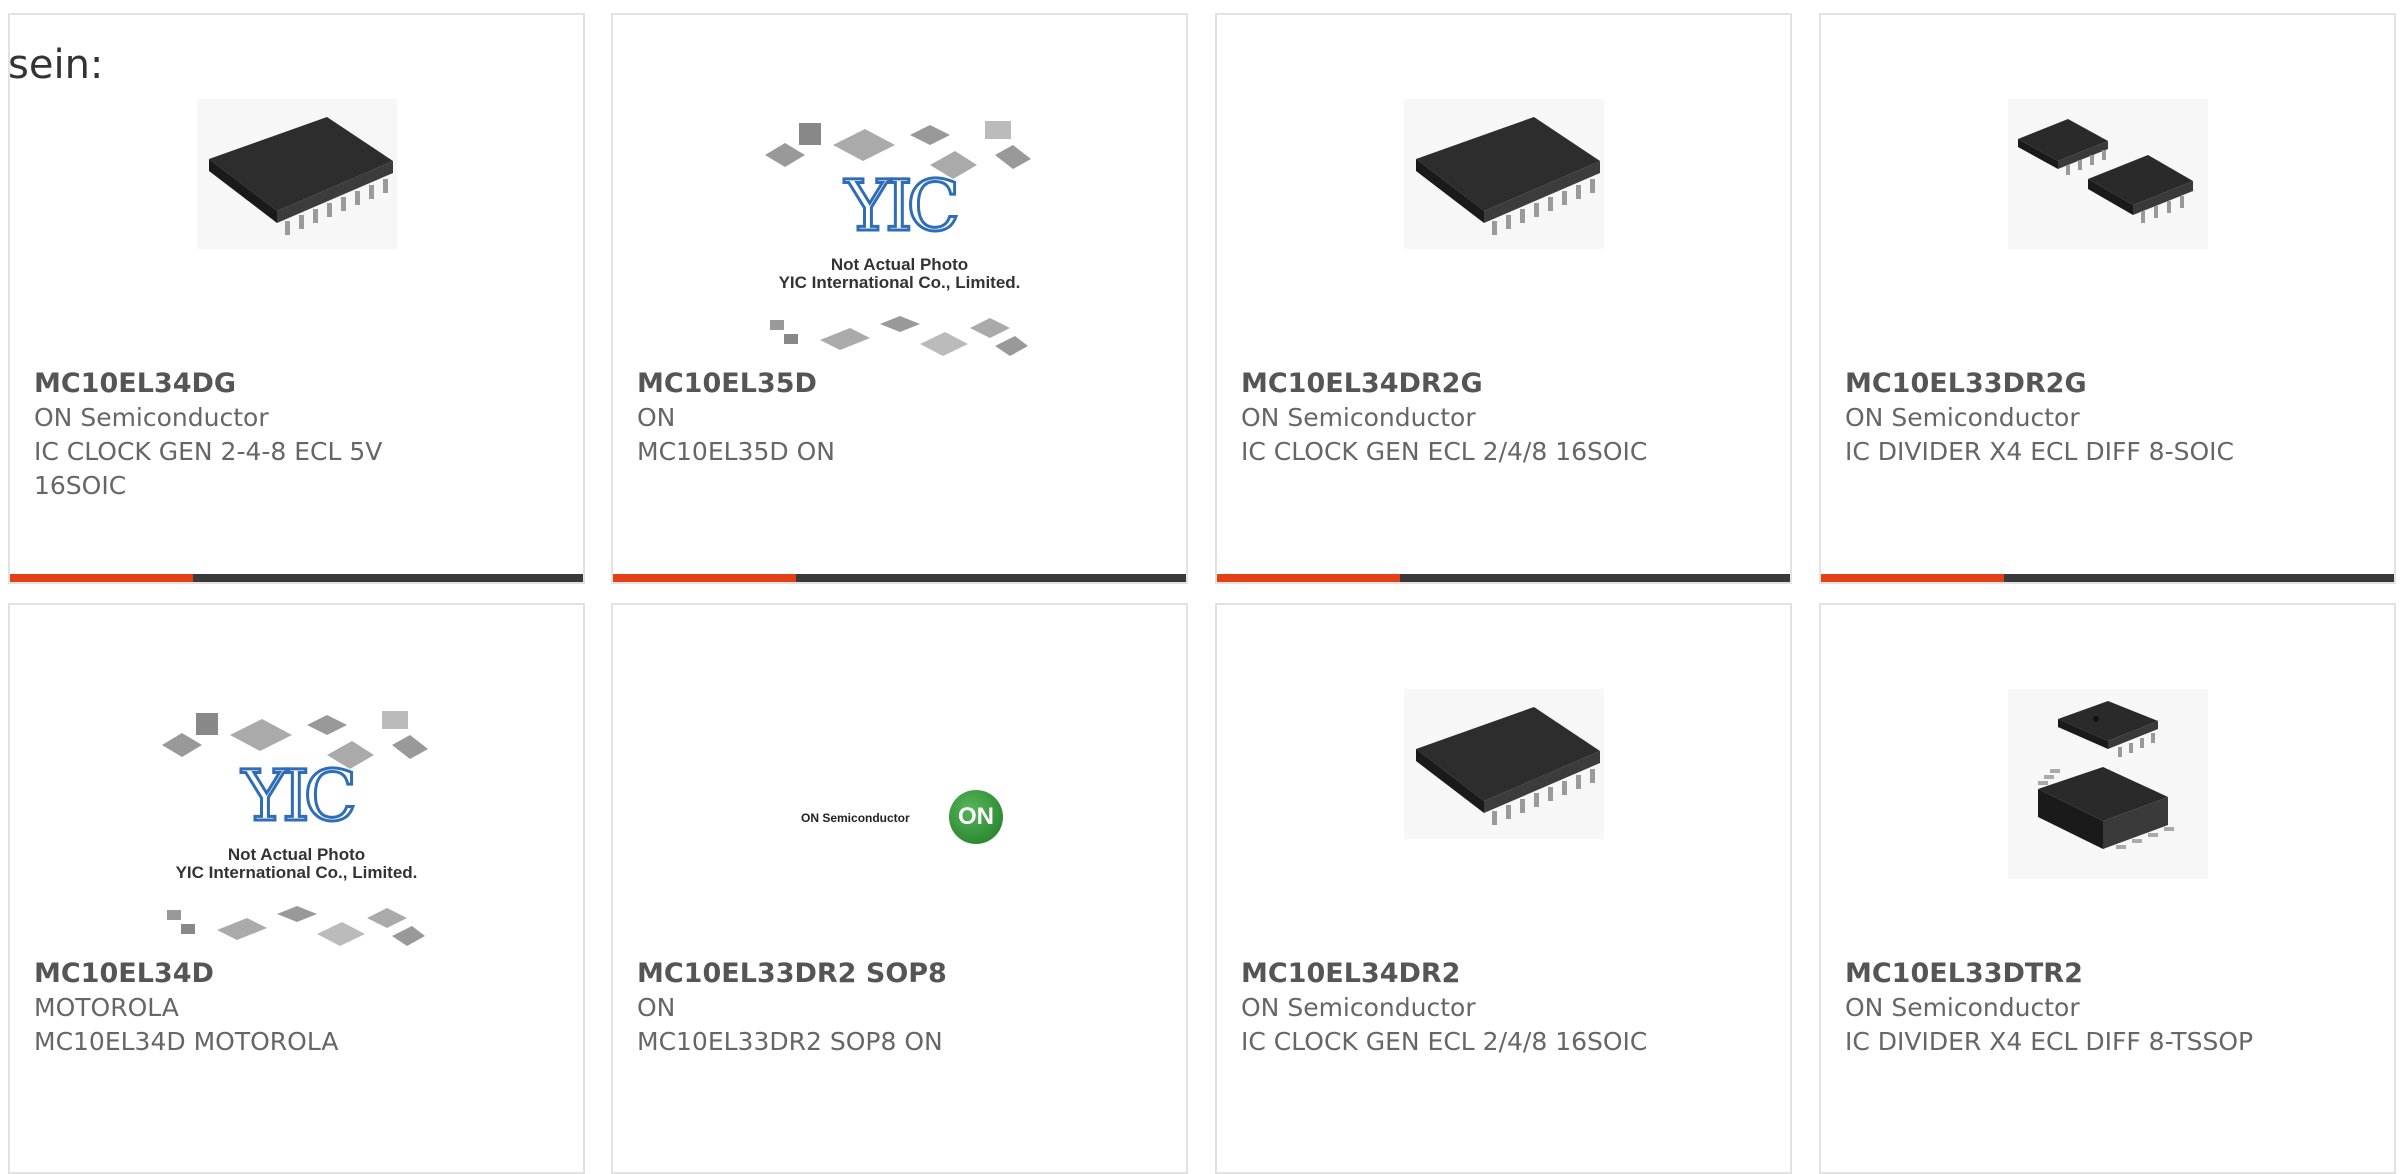 The image size is (2400, 1174). Describe the element at coordinates (2059, 384) in the screenshot. I see `part-number: MC10EL33DR2G` at that location.